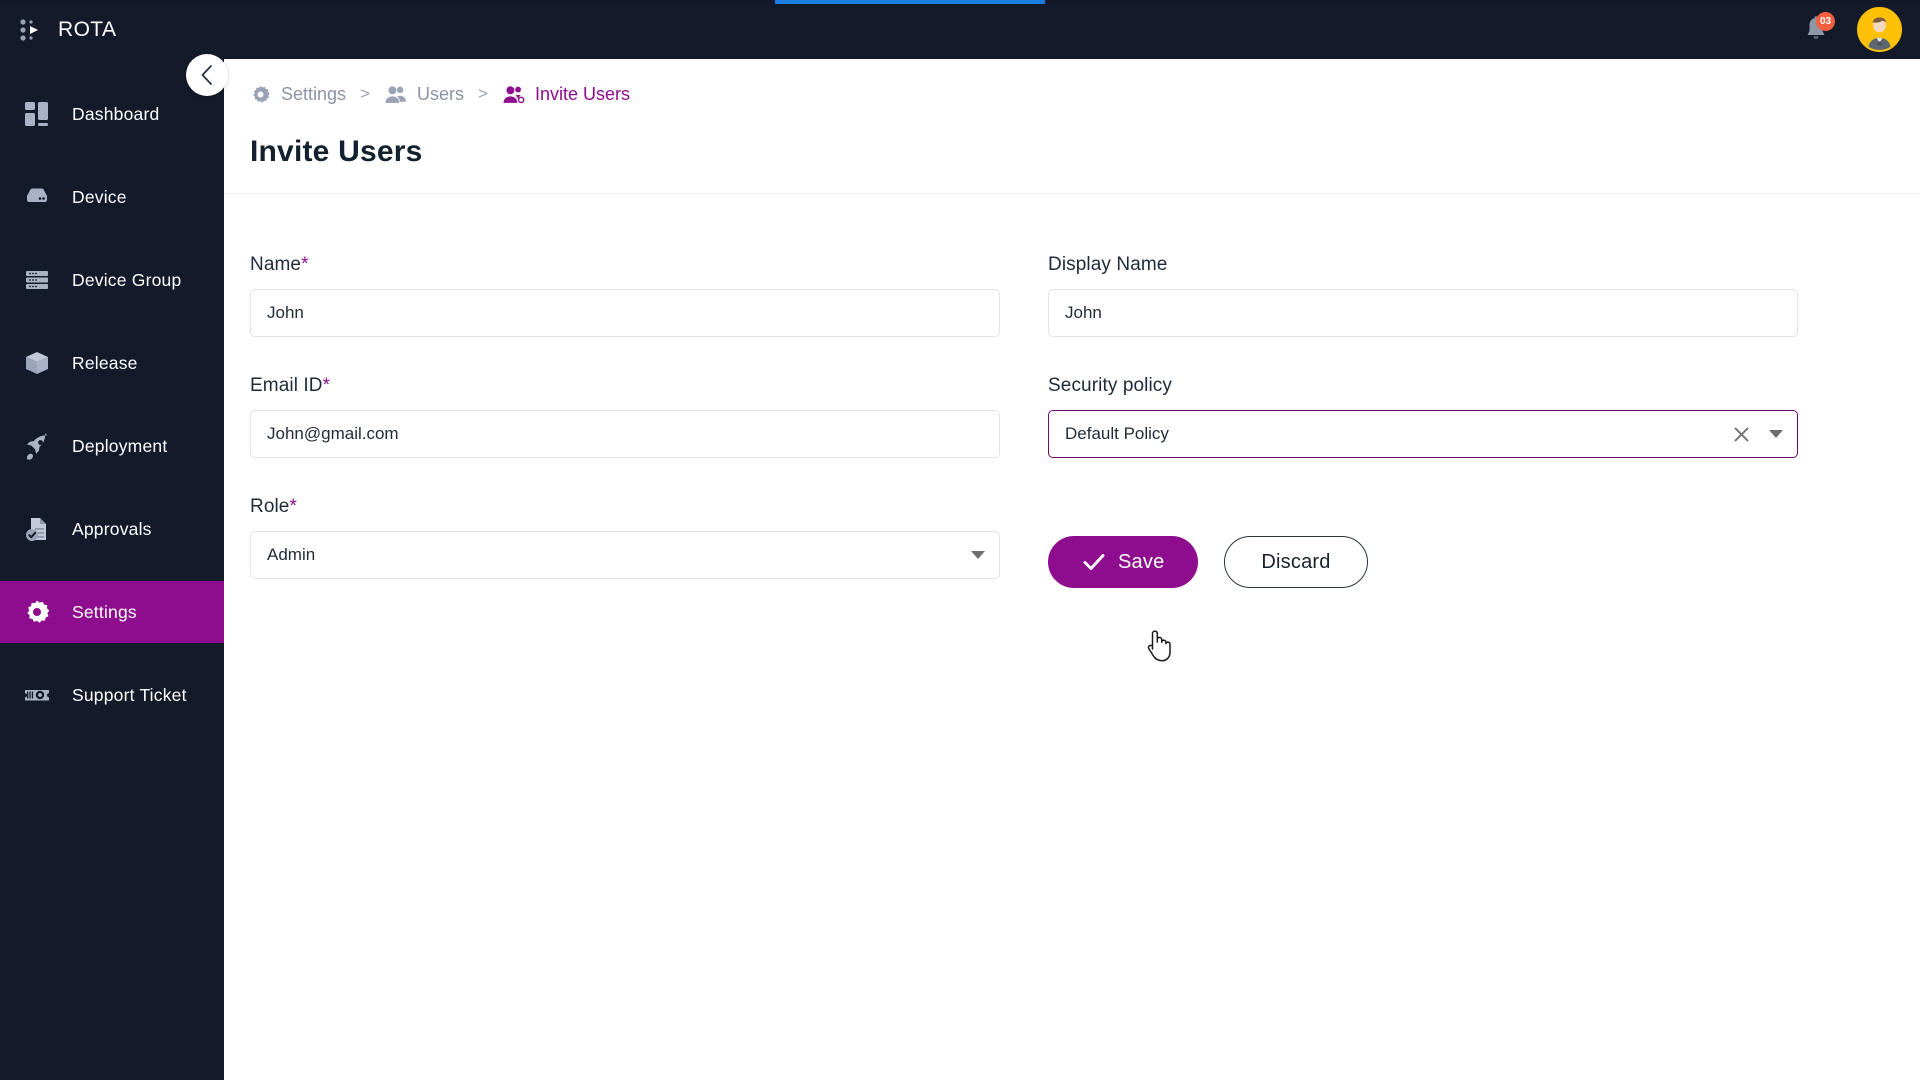 The width and height of the screenshot is (1920, 1080). What do you see at coordinates (37, 280) in the screenshot?
I see `device-group-icon` at bounding box center [37, 280].